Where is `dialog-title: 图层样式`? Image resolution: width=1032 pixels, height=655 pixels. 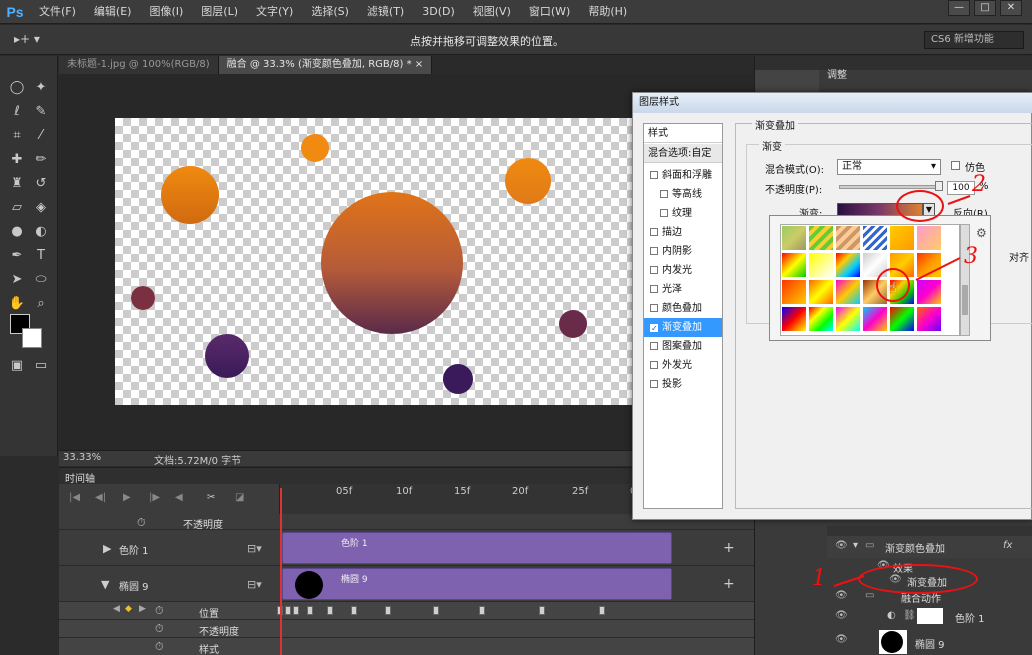
dialog-title: 图层样式 is located at coordinates (832, 103).